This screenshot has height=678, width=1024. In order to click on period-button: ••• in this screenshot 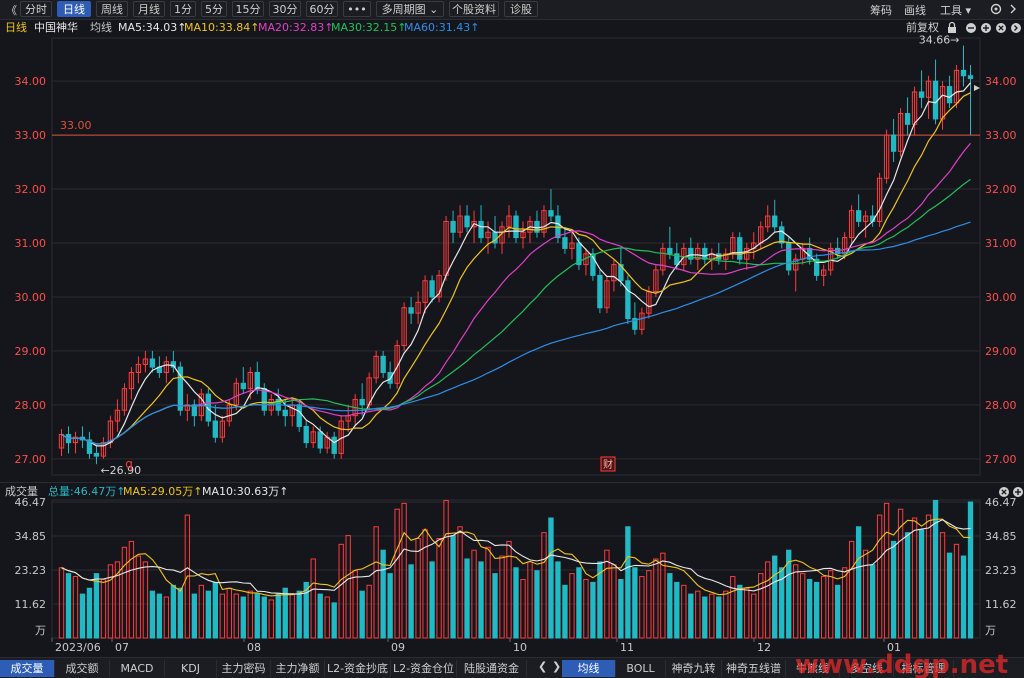, I will do `click(357, 9)`.